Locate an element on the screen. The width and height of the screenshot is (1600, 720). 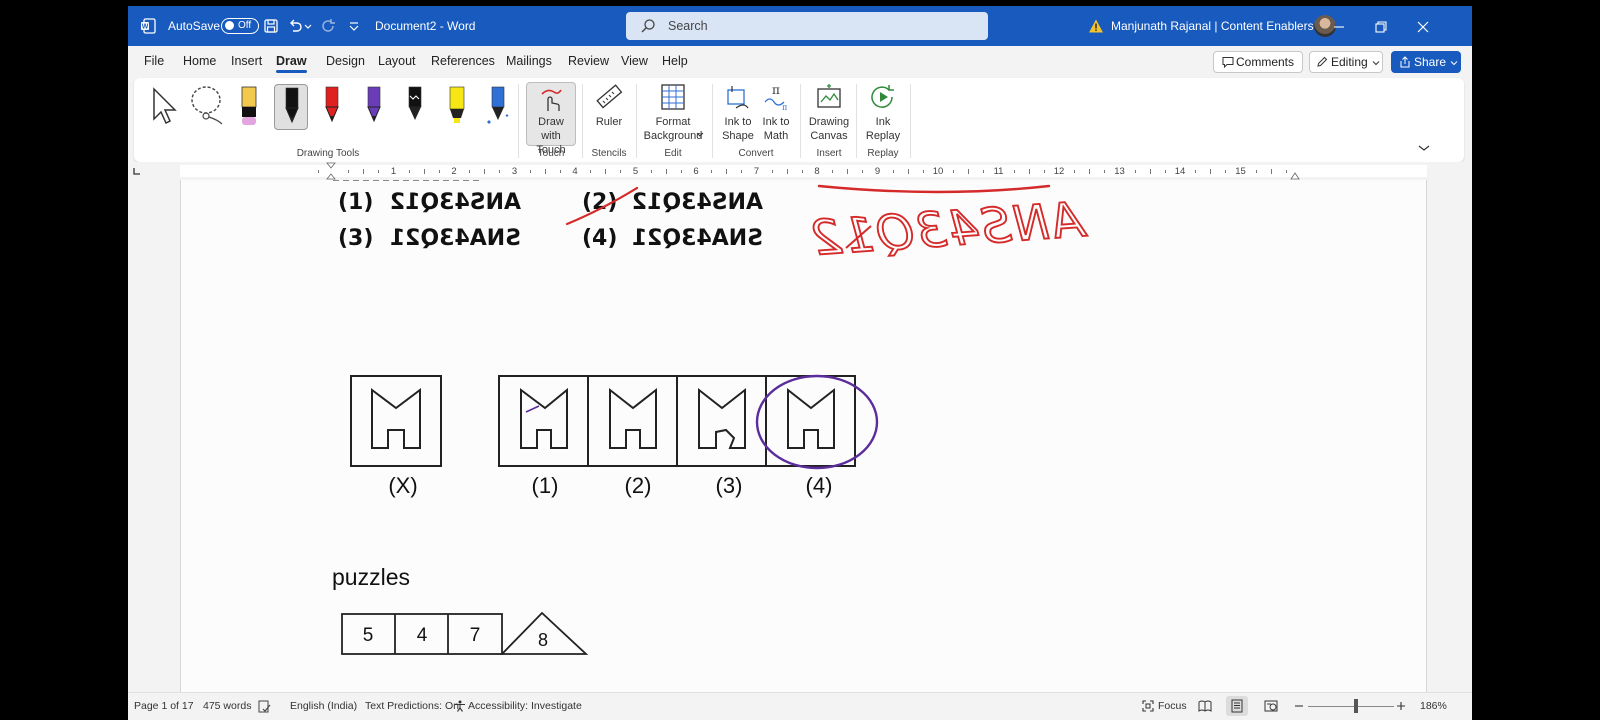
menu-insert: Insert is located at coordinates (246, 61).